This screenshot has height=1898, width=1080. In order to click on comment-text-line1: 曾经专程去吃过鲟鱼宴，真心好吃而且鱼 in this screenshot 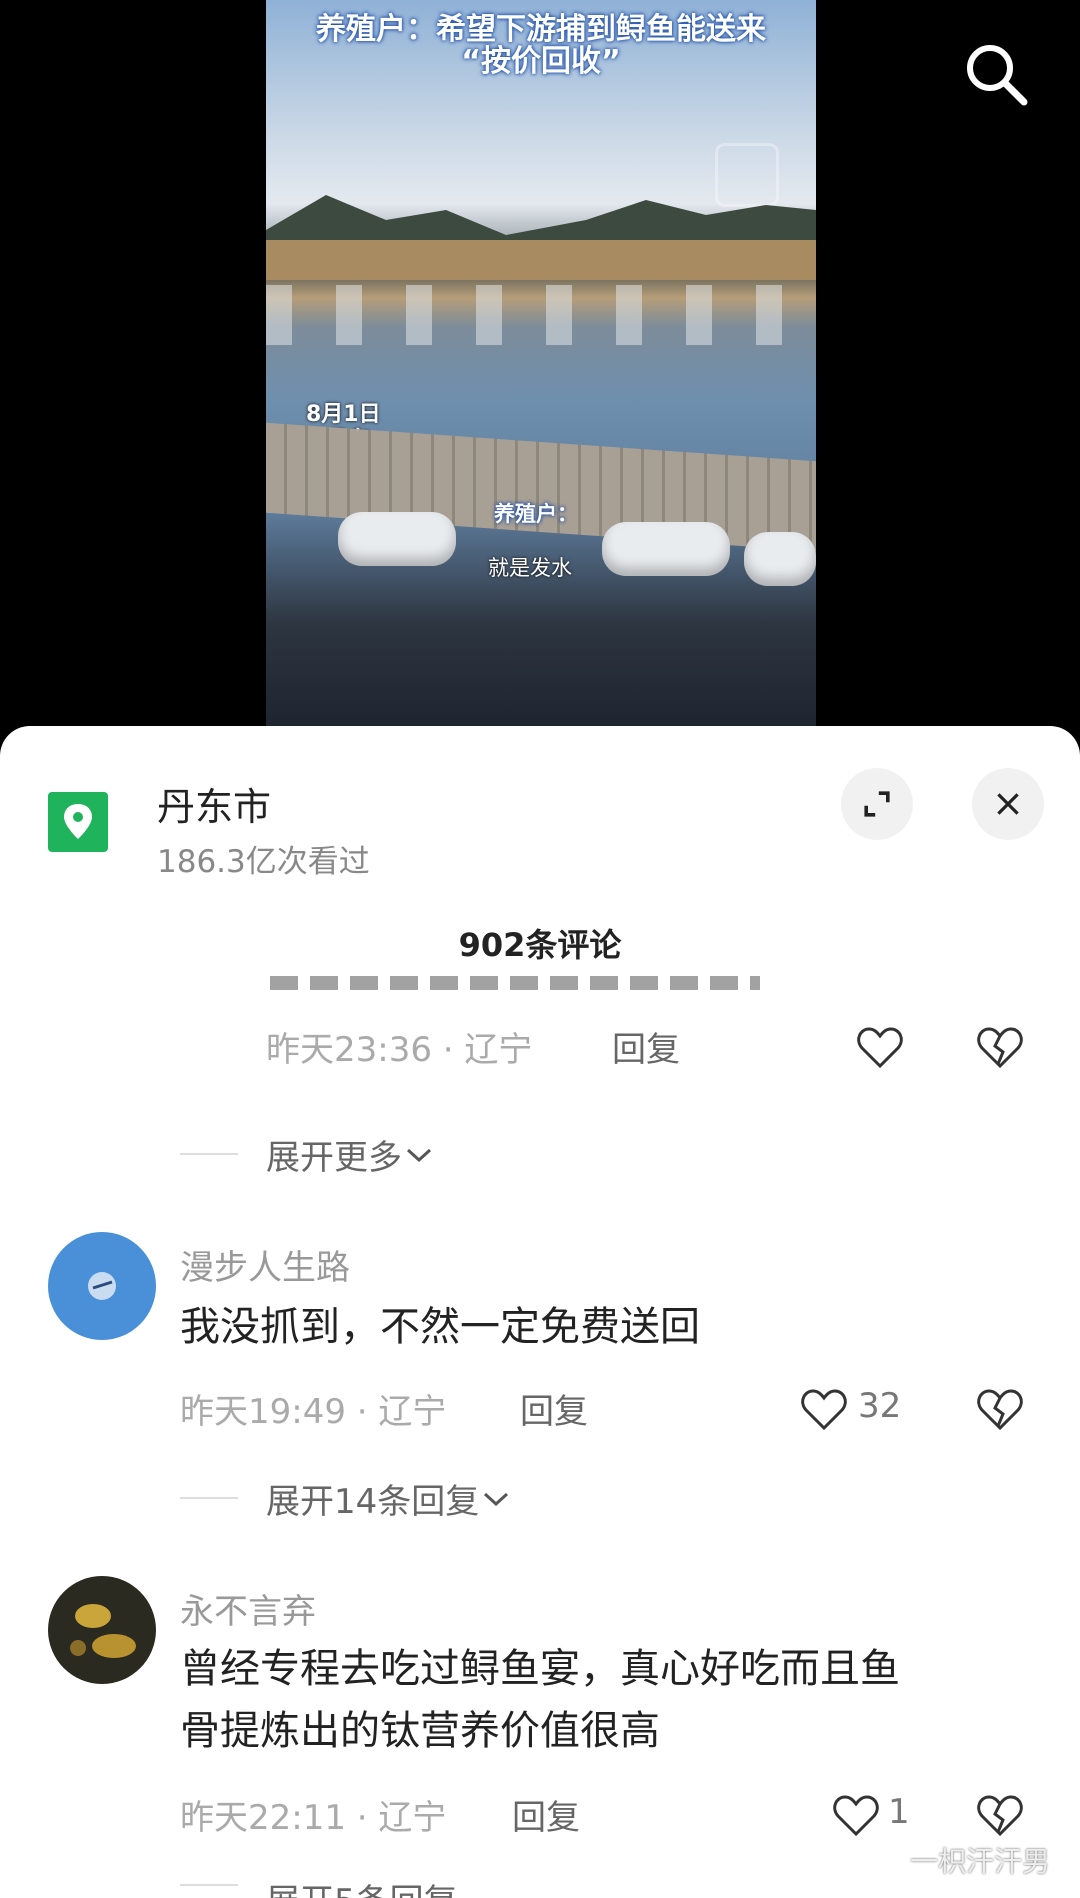, I will do `click(540, 1669)`.